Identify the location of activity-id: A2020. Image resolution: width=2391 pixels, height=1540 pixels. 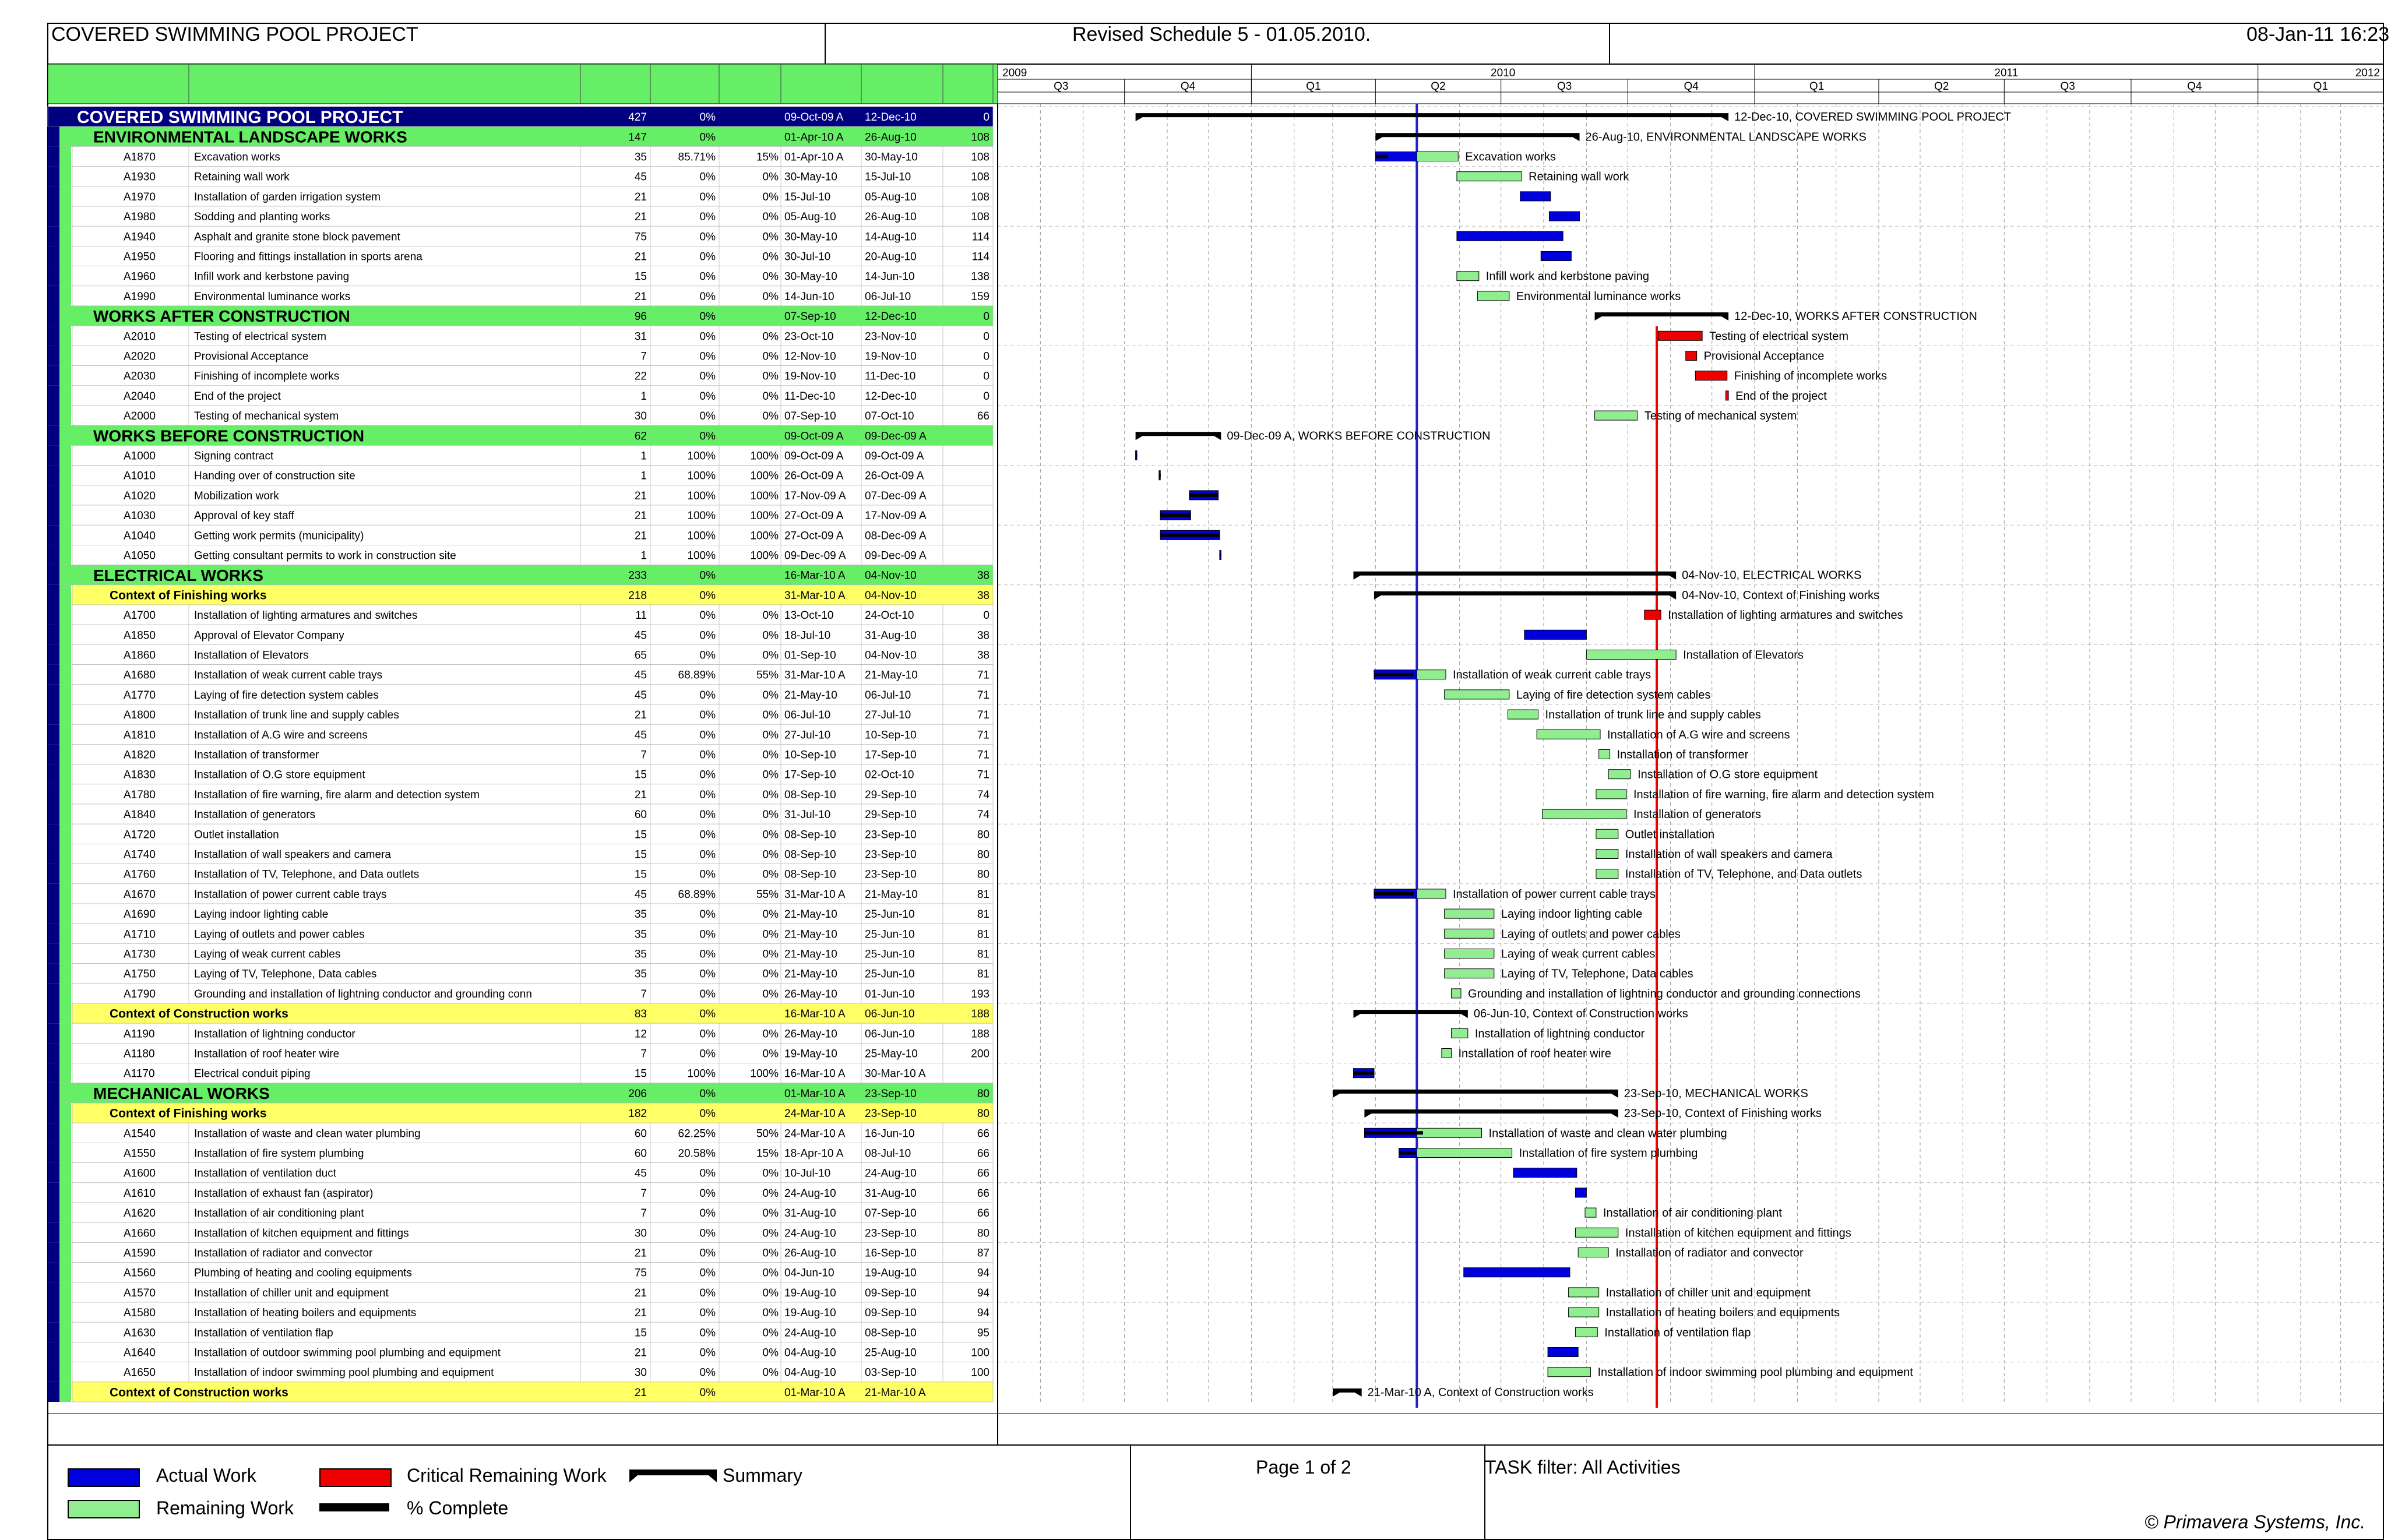
(140, 357).